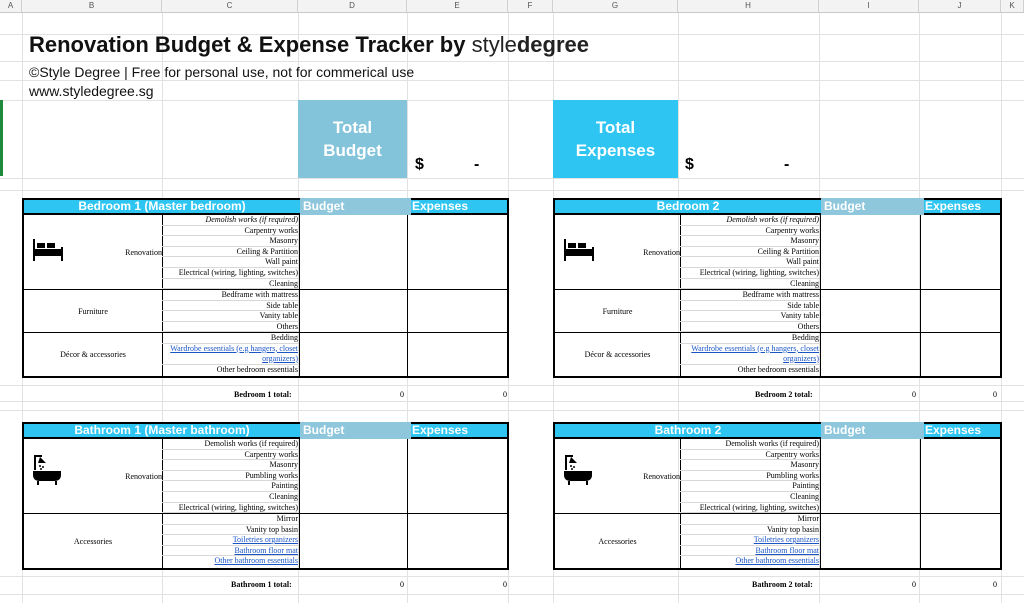 The height and width of the screenshot is (603, 1024). I want to click on bedroom1-total-label: Bedroom 1 total:, so click(263, 394).